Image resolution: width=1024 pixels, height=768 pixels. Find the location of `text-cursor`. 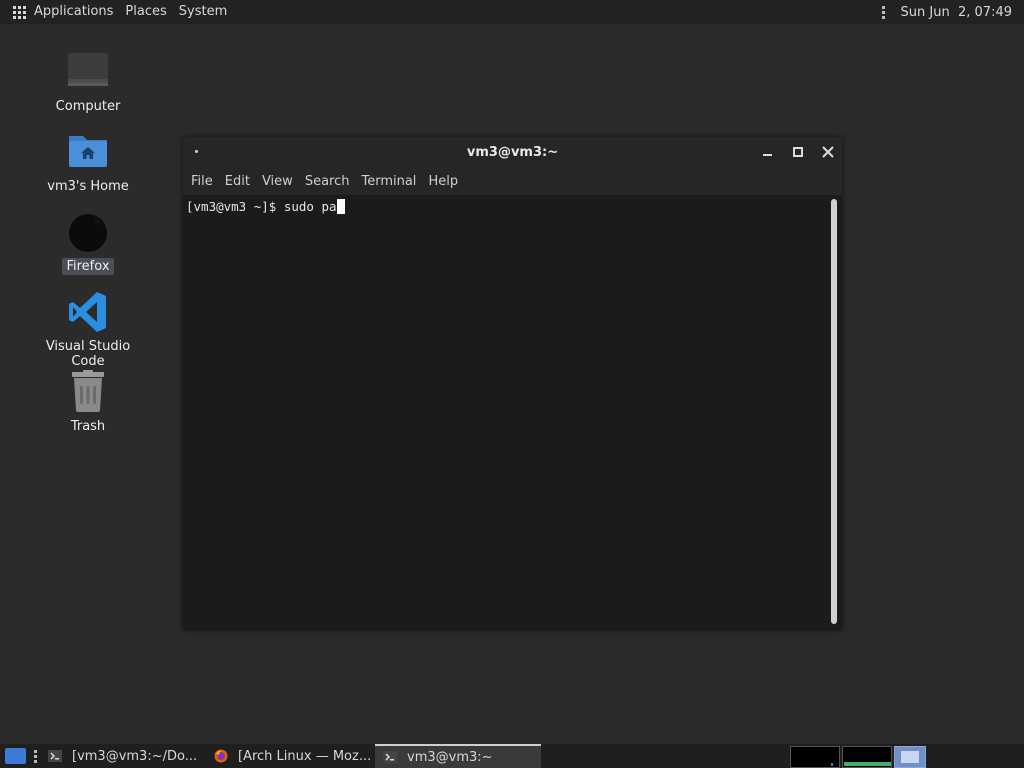

text-cursor is located at coordinates (340, 206).